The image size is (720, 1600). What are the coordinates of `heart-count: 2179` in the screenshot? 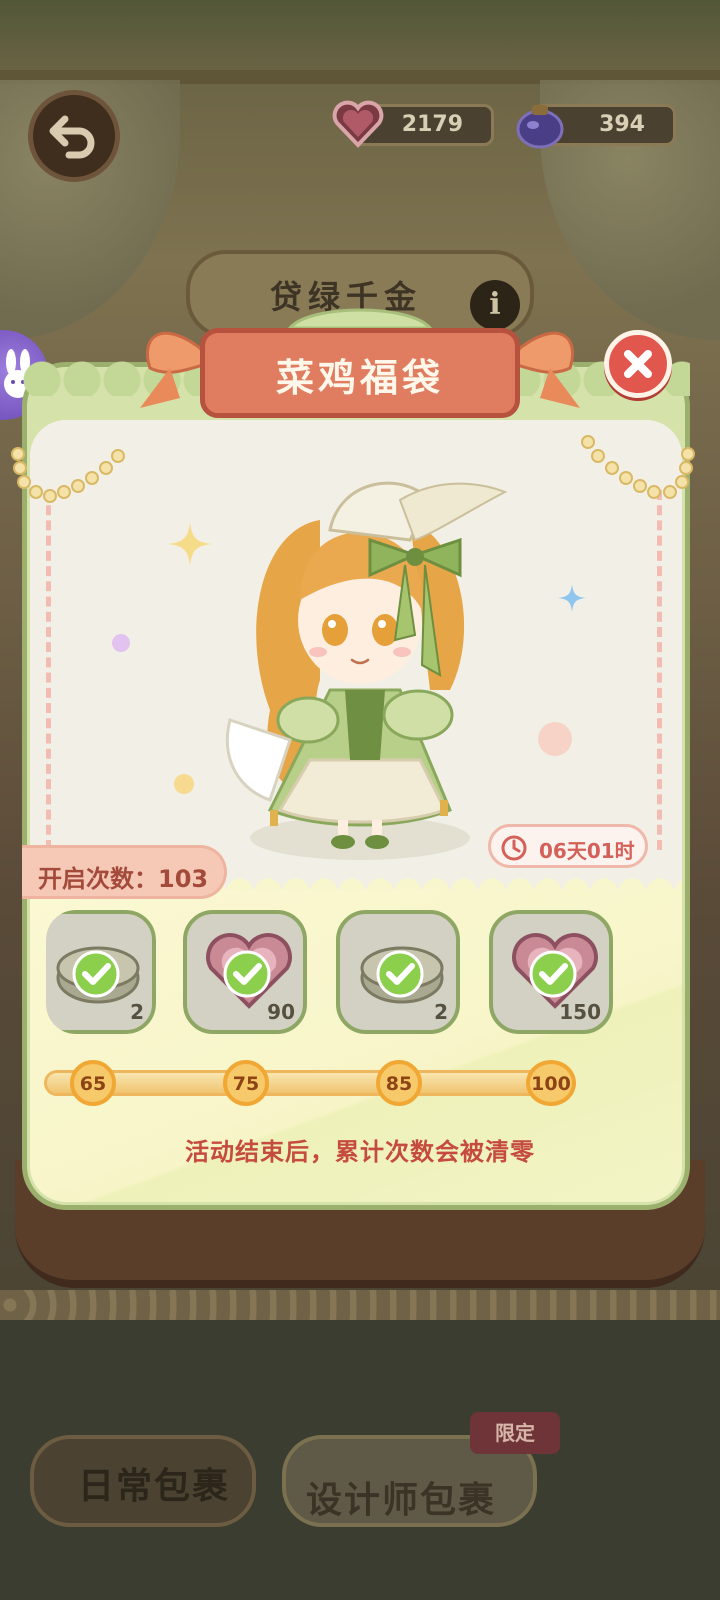 It's located at (432, 124).